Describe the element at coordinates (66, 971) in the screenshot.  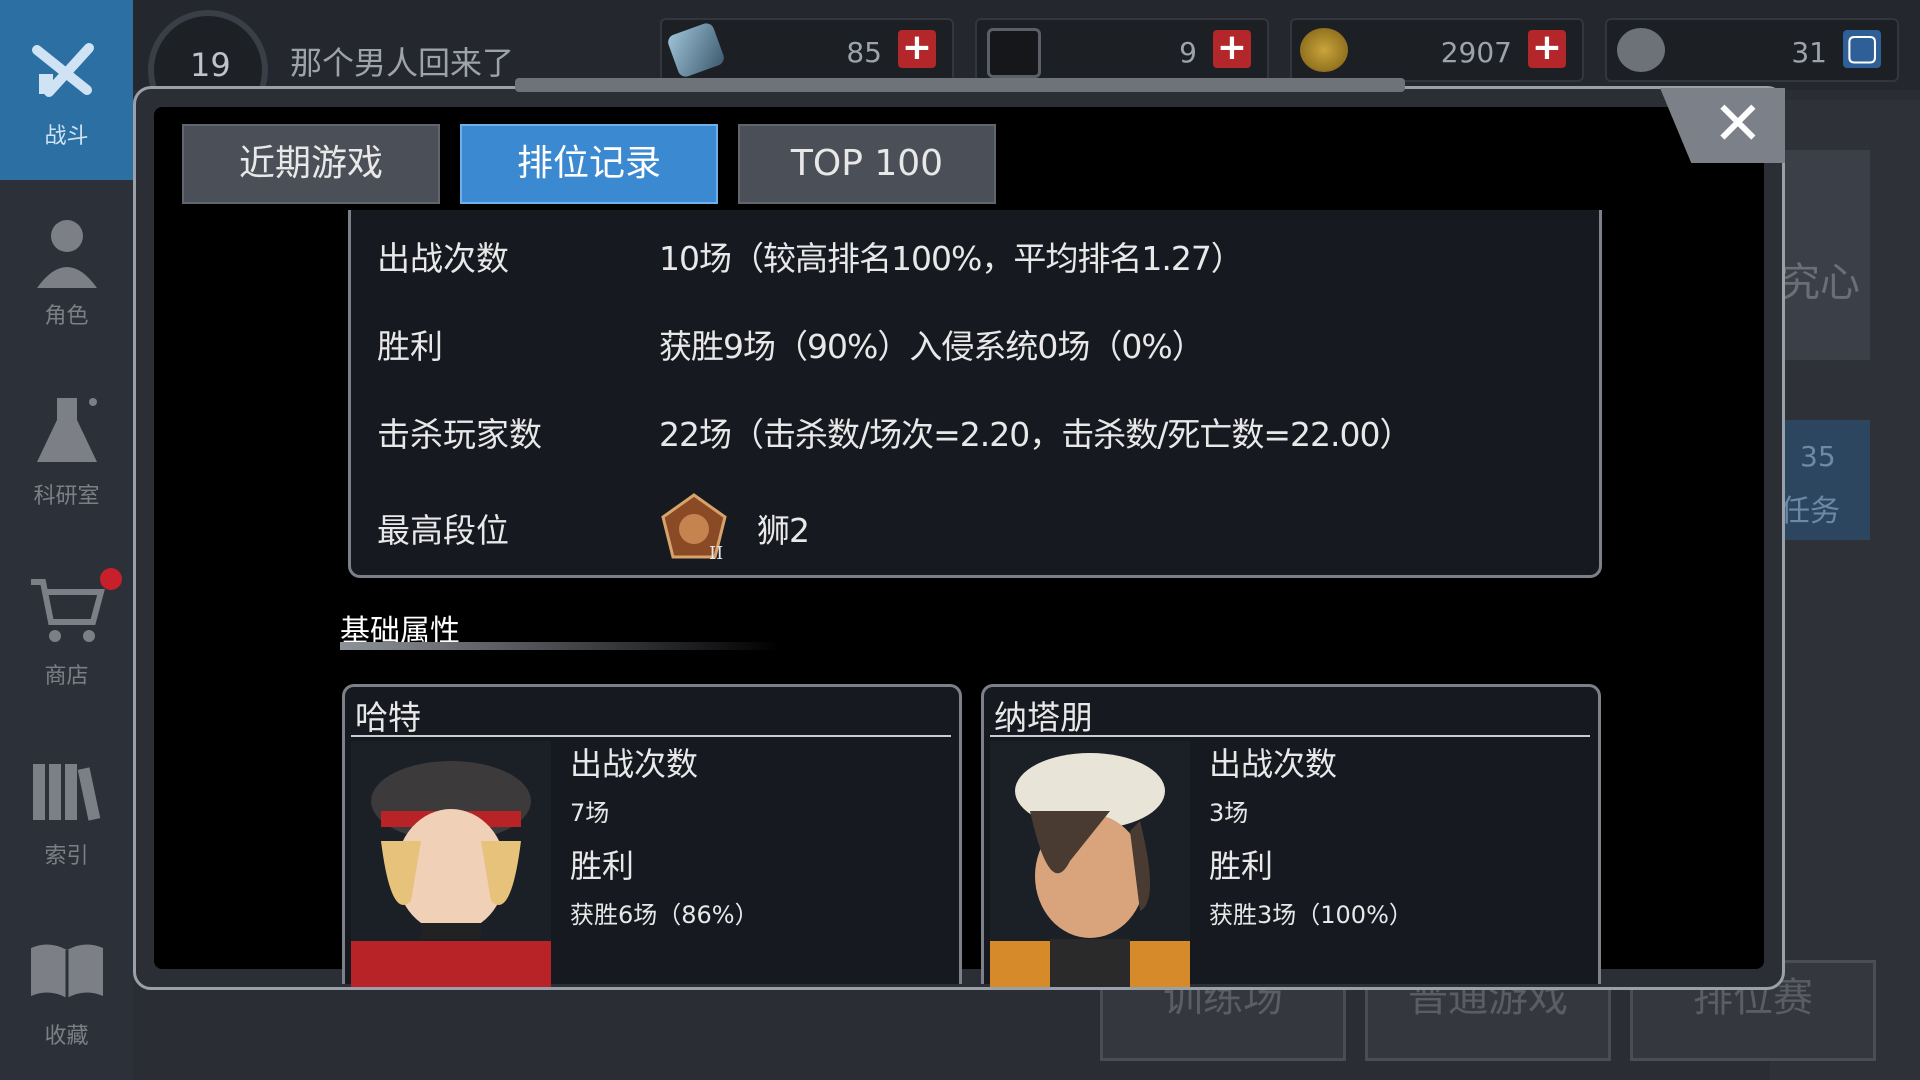
I see `open-book-icon` at that location.